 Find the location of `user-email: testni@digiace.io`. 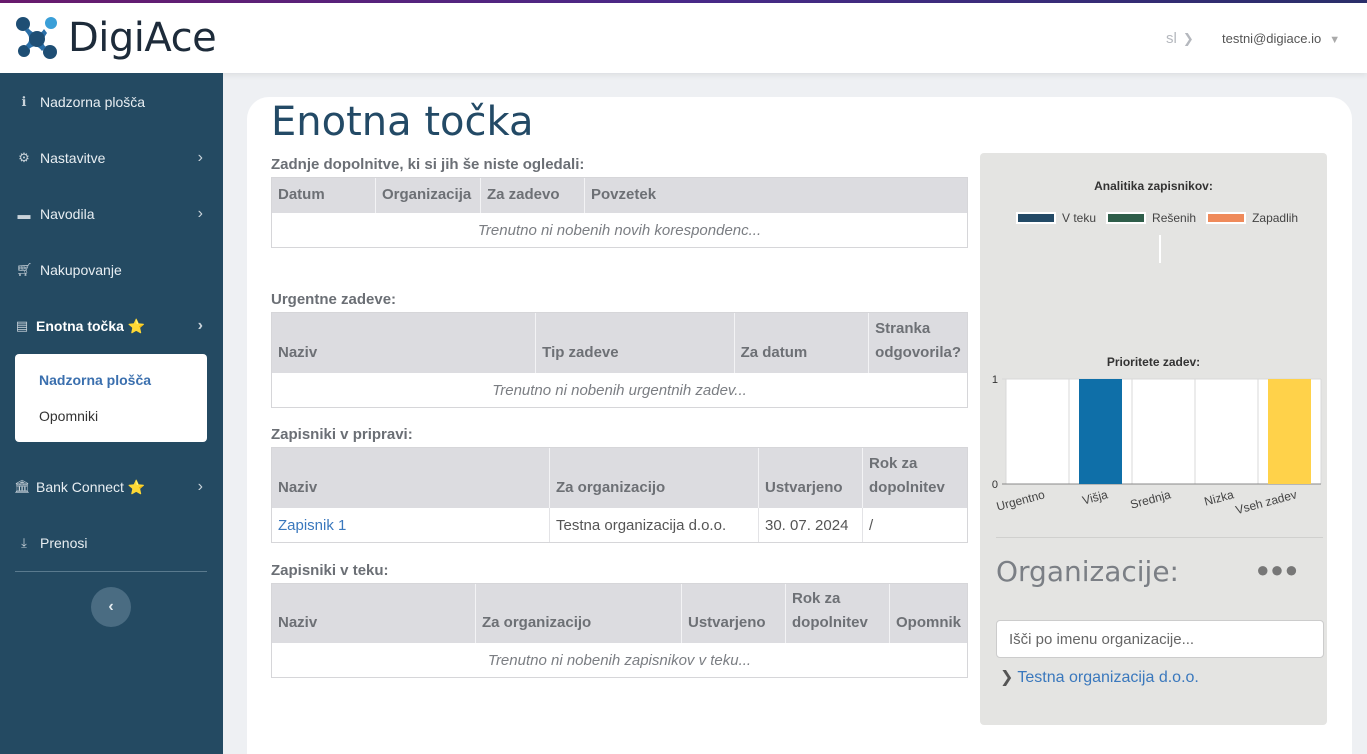

user-email: testni@digiace.io is located at coordinates (1272, 38).